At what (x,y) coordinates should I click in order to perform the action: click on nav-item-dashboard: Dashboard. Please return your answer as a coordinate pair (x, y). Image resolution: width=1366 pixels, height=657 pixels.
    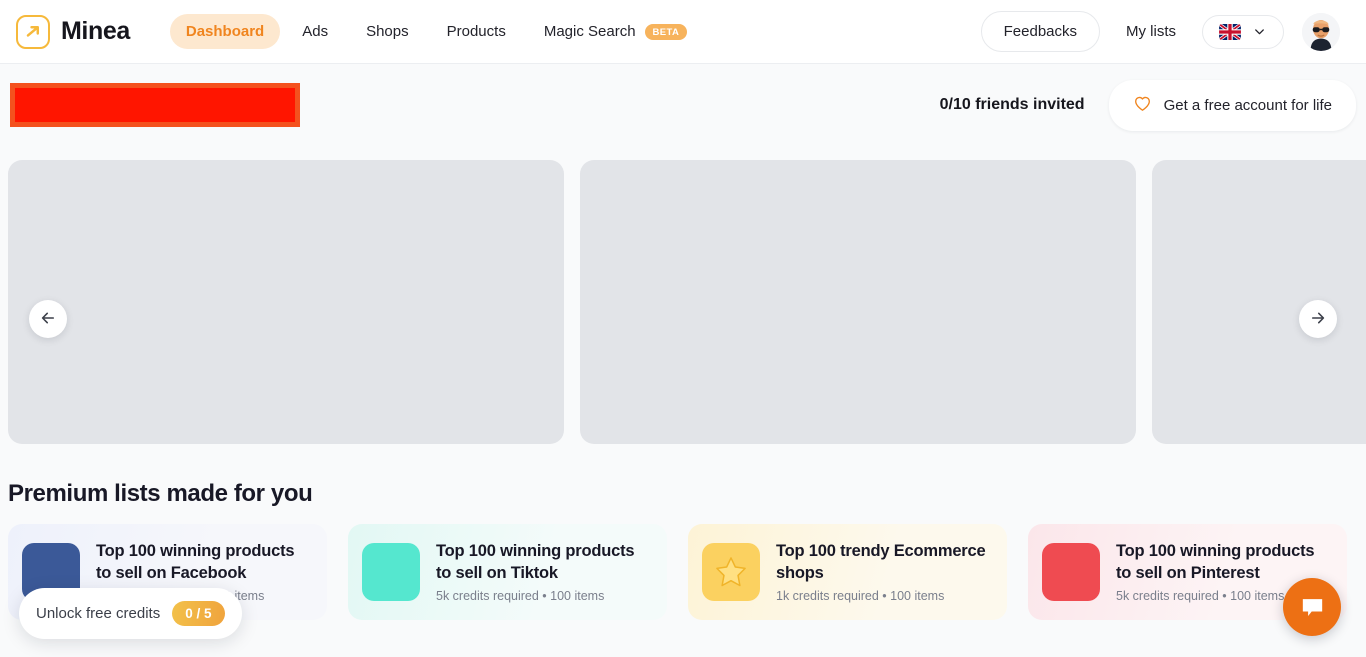
    Looking at the image, I should click on (225, 31).